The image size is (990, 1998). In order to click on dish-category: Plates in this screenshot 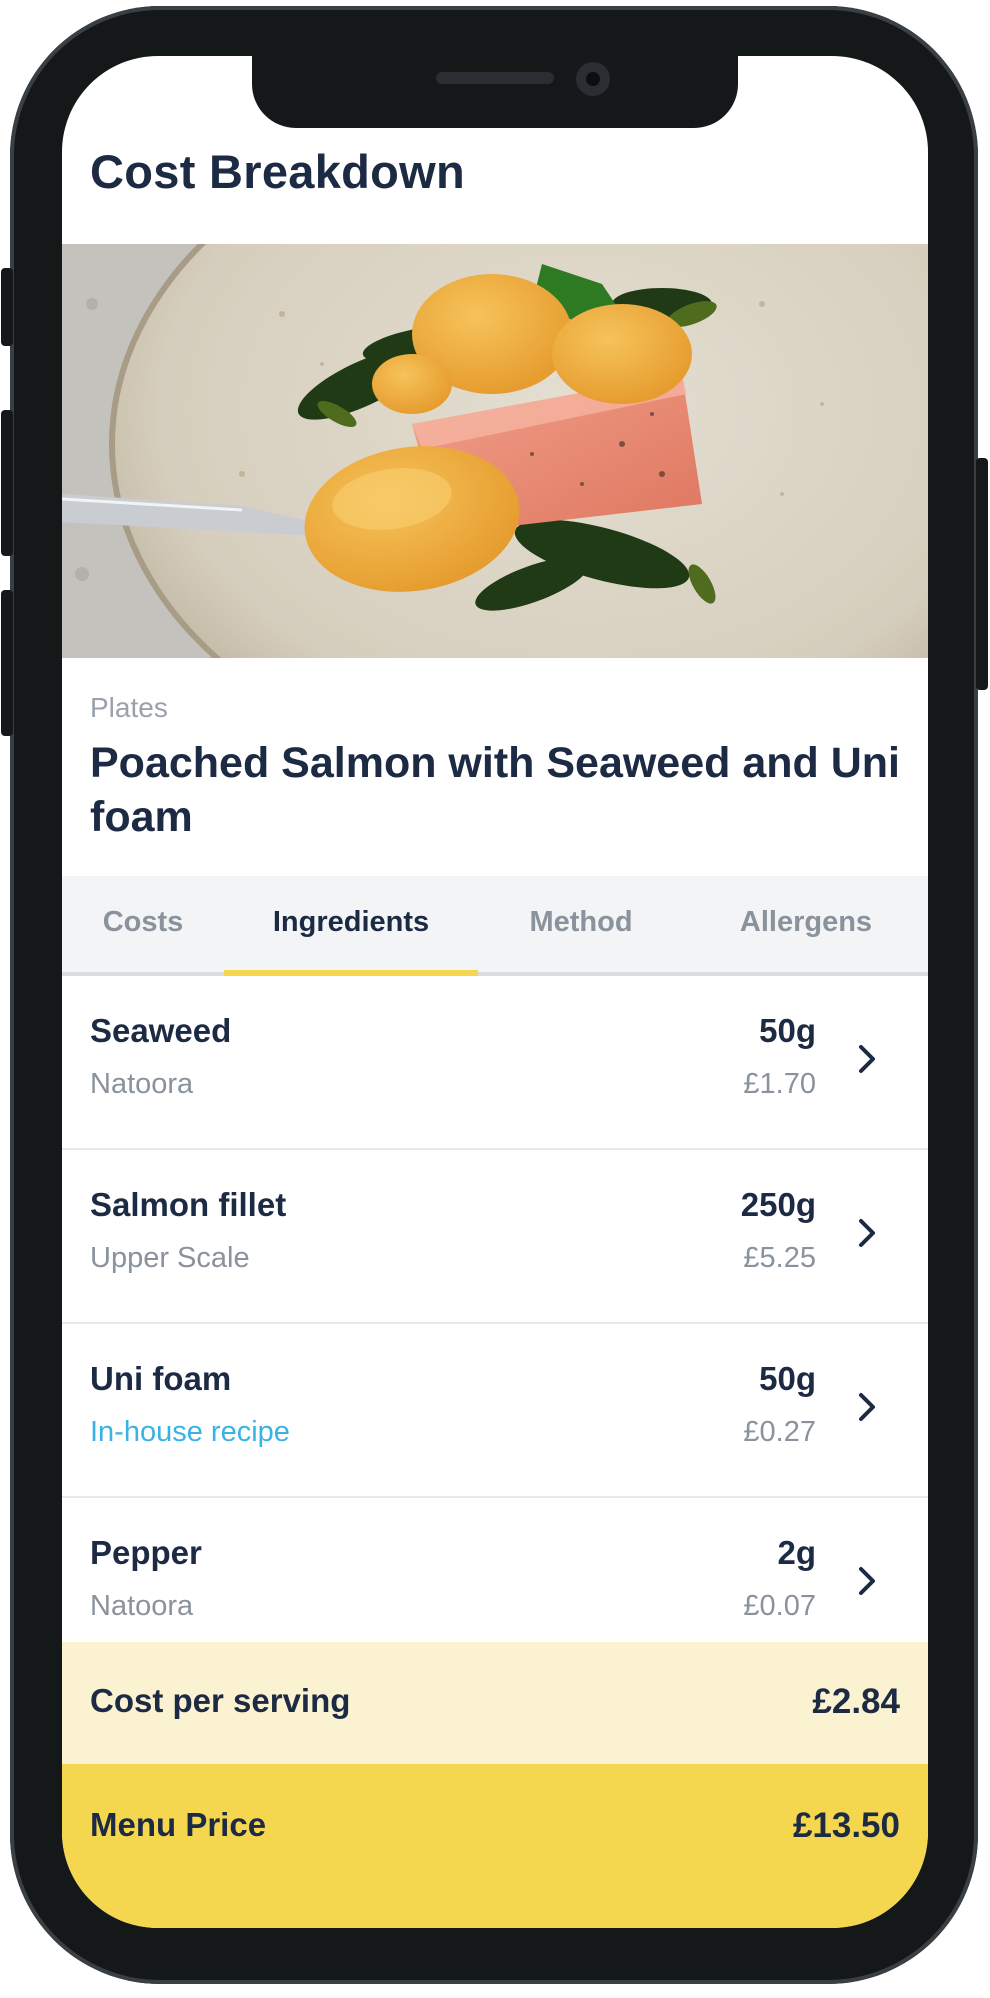, I will do `click(129, 707)`.